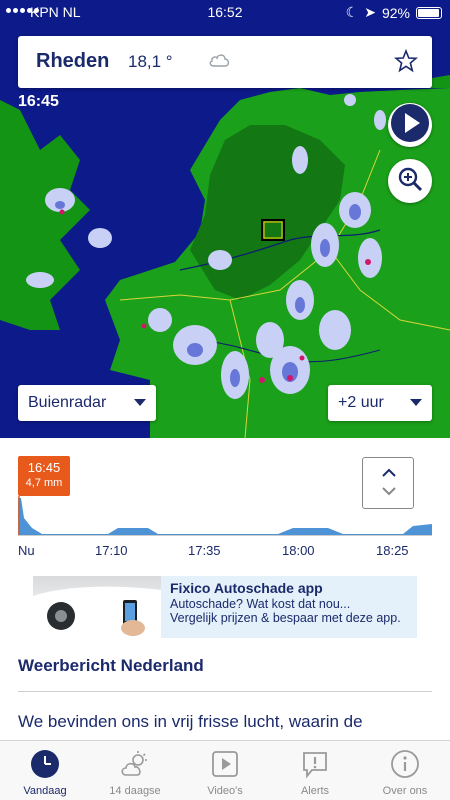 This screenshot has width=450, height=800. I want to click on play-button, so click(410, 125).